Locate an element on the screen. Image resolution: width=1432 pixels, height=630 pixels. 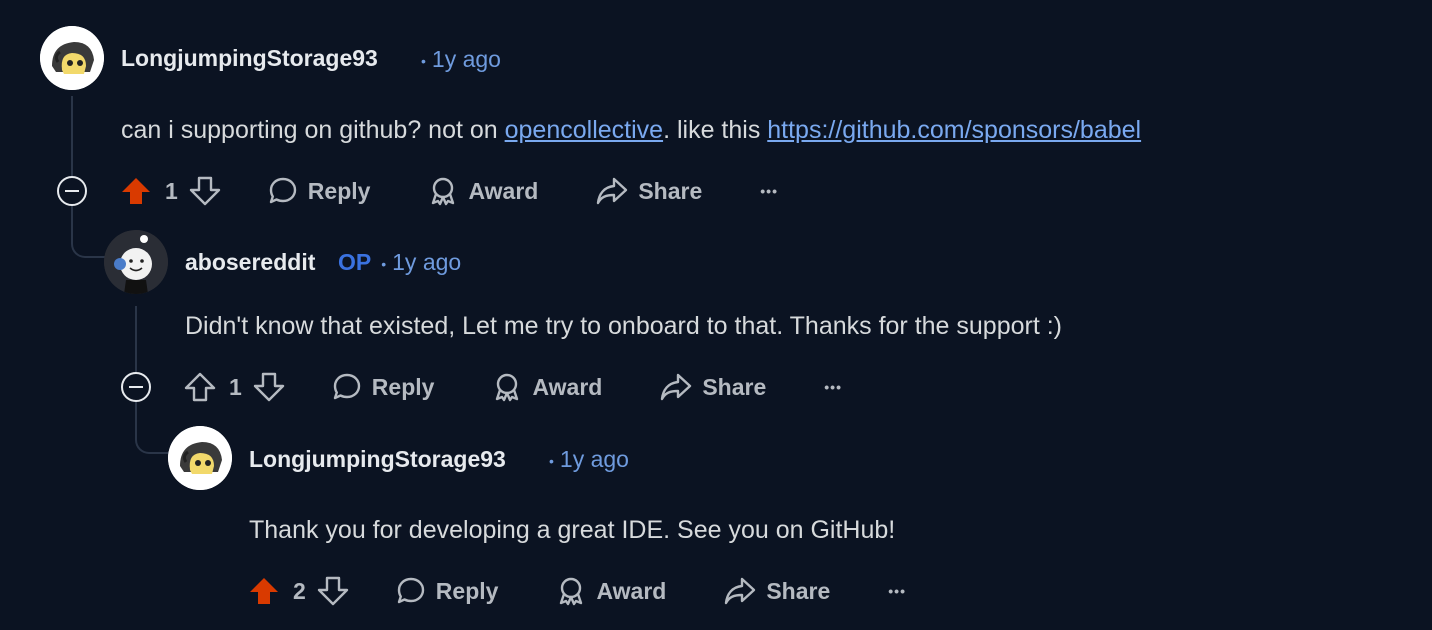
comment-text: . like this is located at coordinates (715, 130).